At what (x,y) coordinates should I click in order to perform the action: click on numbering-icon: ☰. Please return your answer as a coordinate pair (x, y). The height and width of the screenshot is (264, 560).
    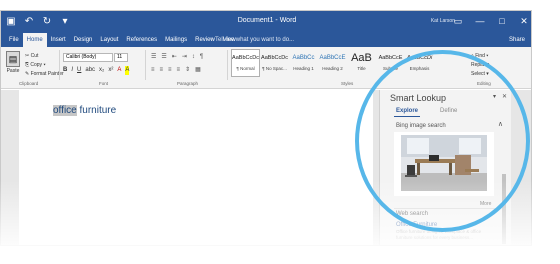
    Looking at the image, I should click on (163, 57).